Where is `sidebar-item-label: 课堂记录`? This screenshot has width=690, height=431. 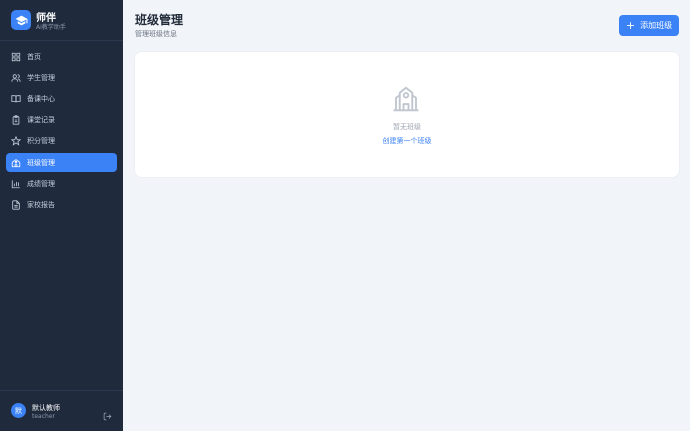
sidebar-item-label: 课堂记录 is located at coordinates (41, 119).